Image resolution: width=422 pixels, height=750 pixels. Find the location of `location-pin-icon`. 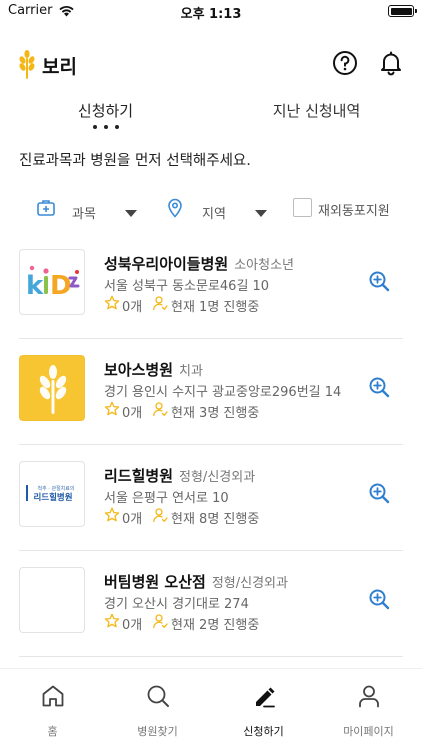

location-pin-icon is located at coordinates (175, 208).